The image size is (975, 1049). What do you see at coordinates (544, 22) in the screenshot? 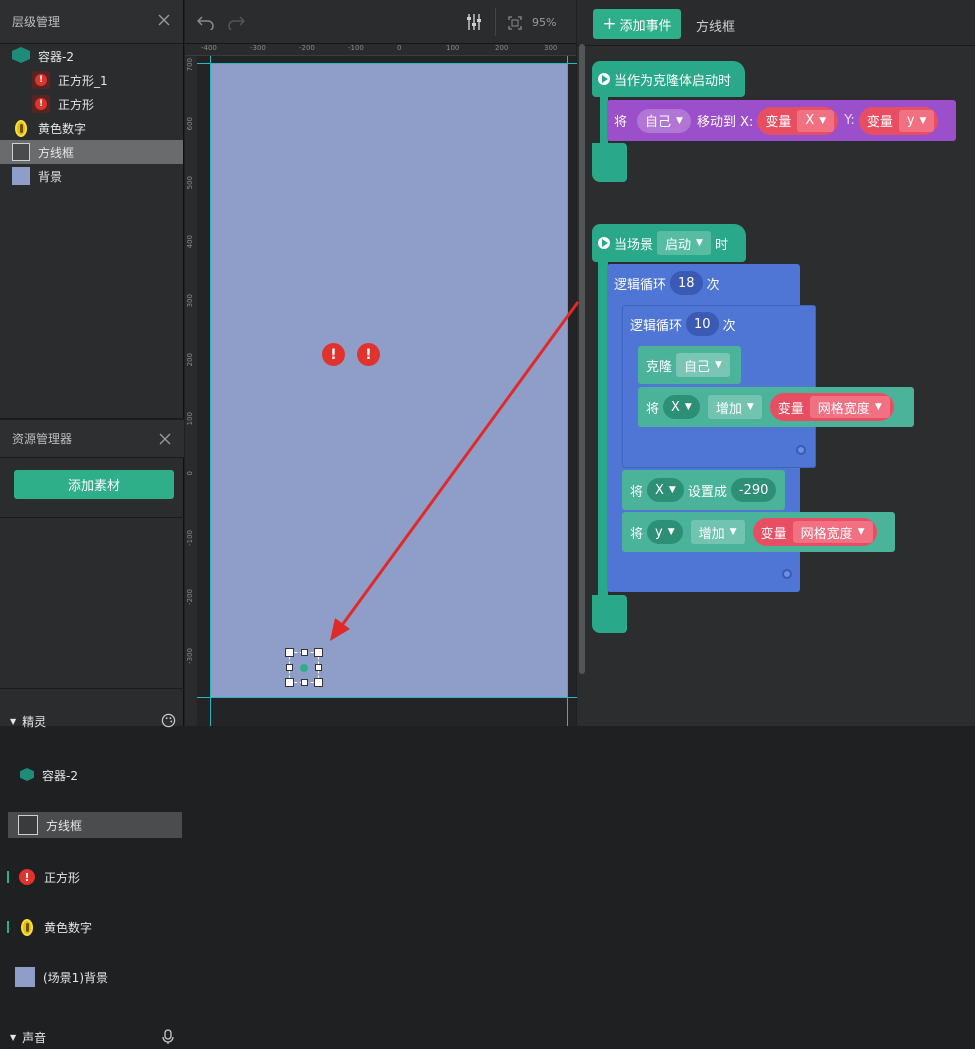
I see `zoom-level: 95%` at bounding box center [544, 22].